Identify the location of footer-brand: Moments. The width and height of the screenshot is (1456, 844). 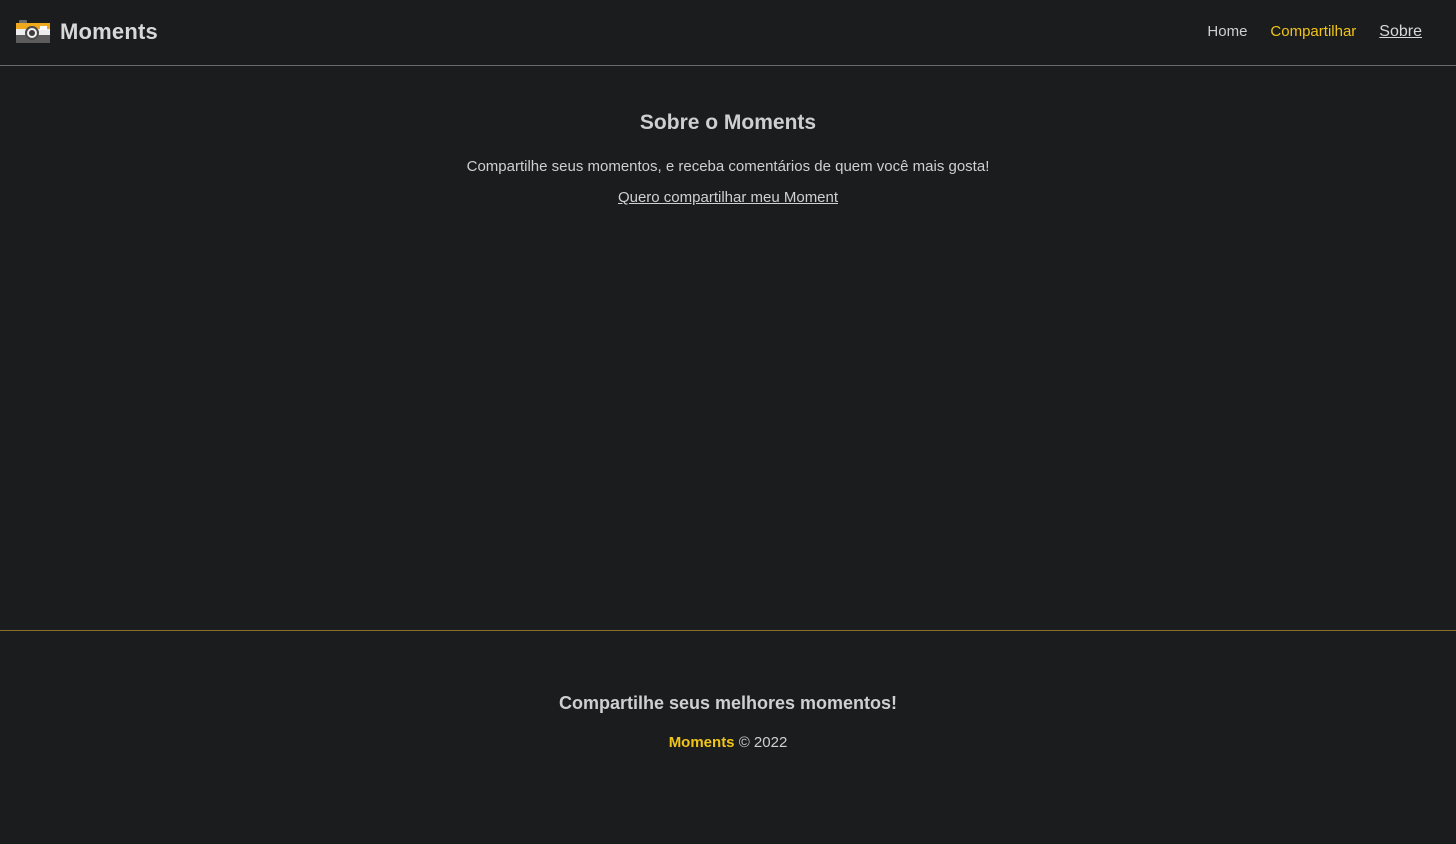
(701, 742).